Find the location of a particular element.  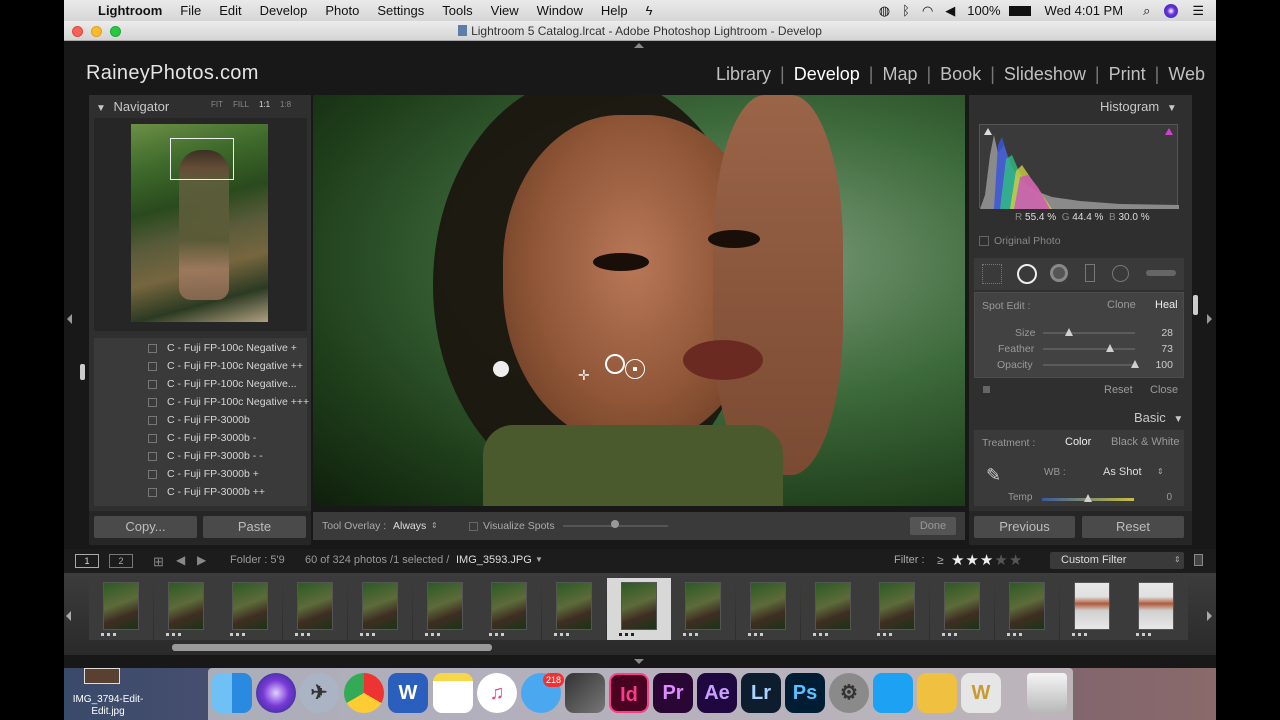

wb-dropdown-icon: ⇕ is located at coordinates (1160, 471).